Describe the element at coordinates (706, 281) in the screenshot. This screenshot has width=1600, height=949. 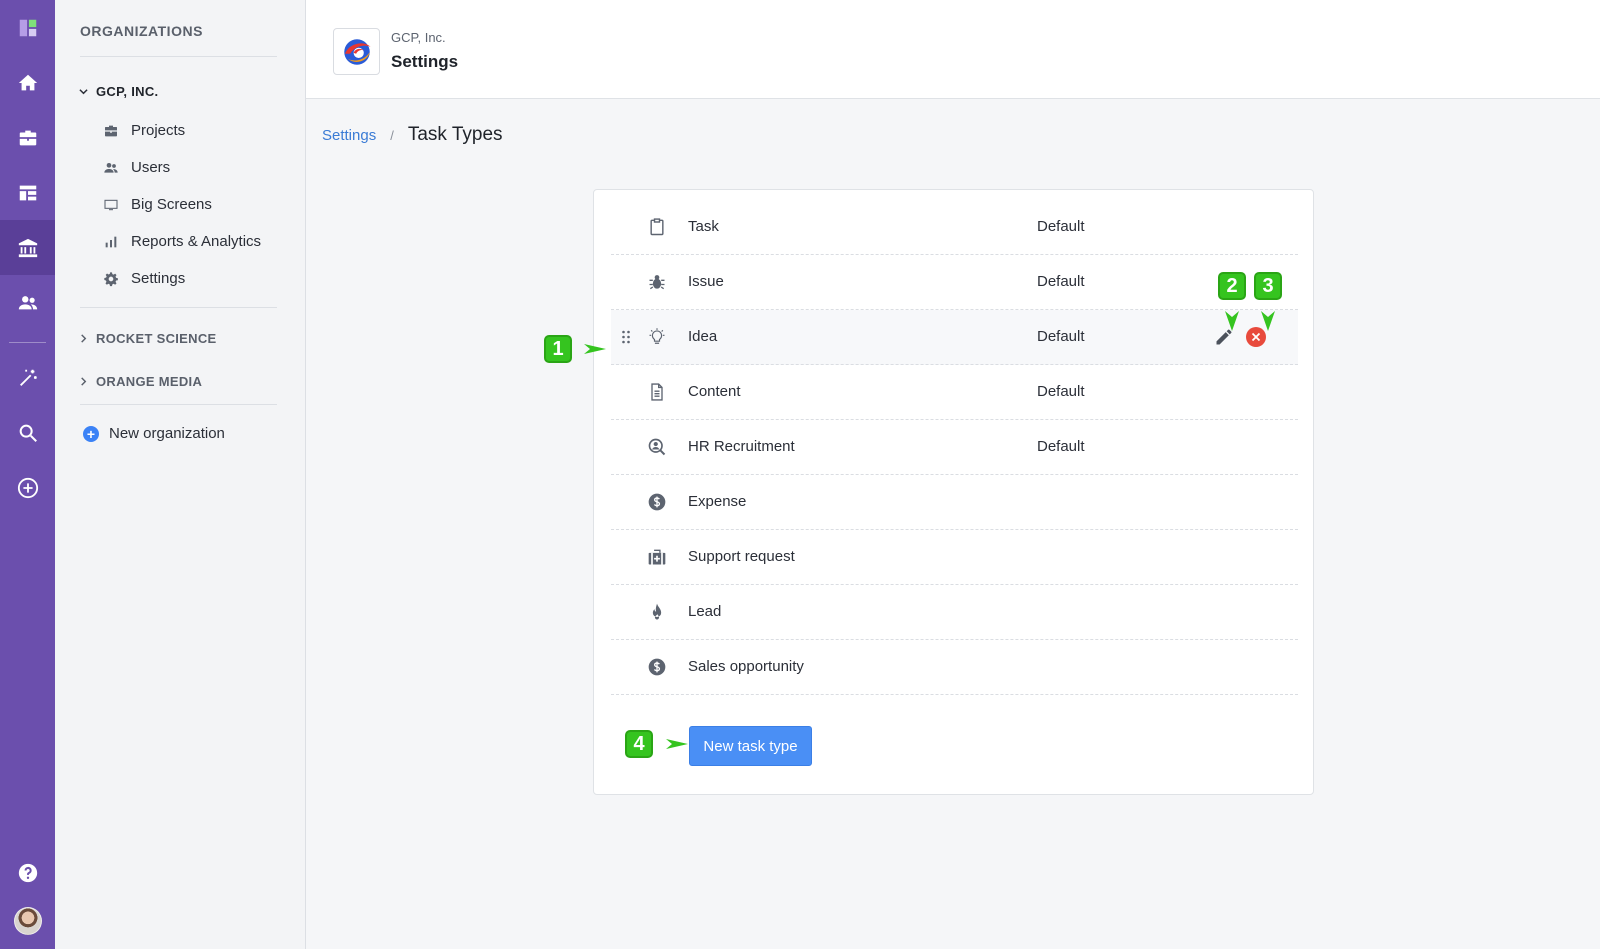
I see `task-type-name: Issue` at that location.